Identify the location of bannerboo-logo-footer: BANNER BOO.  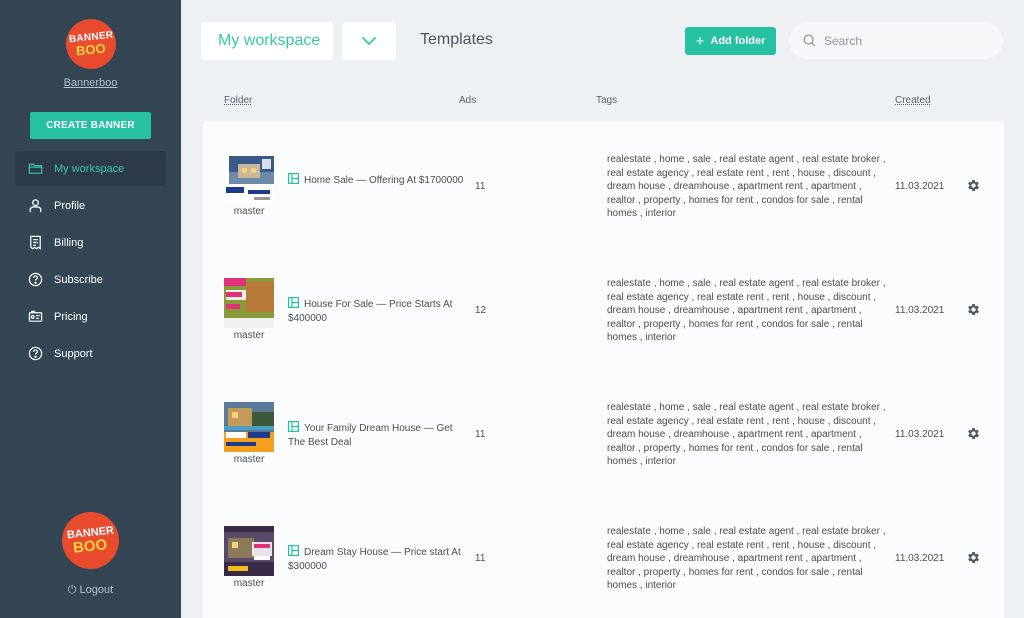
(90, 540).